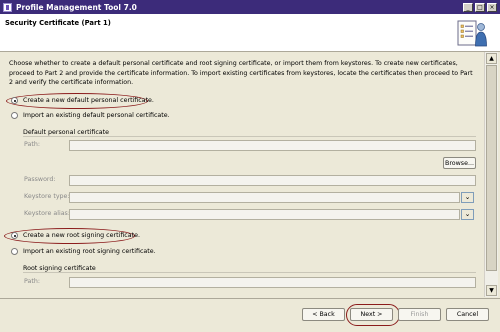  Describe the element at coordinates (14, 235) in the screenshot. I see `create-root-cert-radio` at that location.